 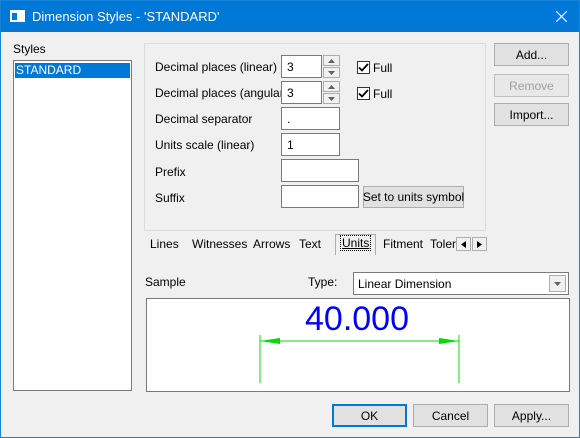 I want to click on tab-scroll-left-button, so click(x=463, y=244).